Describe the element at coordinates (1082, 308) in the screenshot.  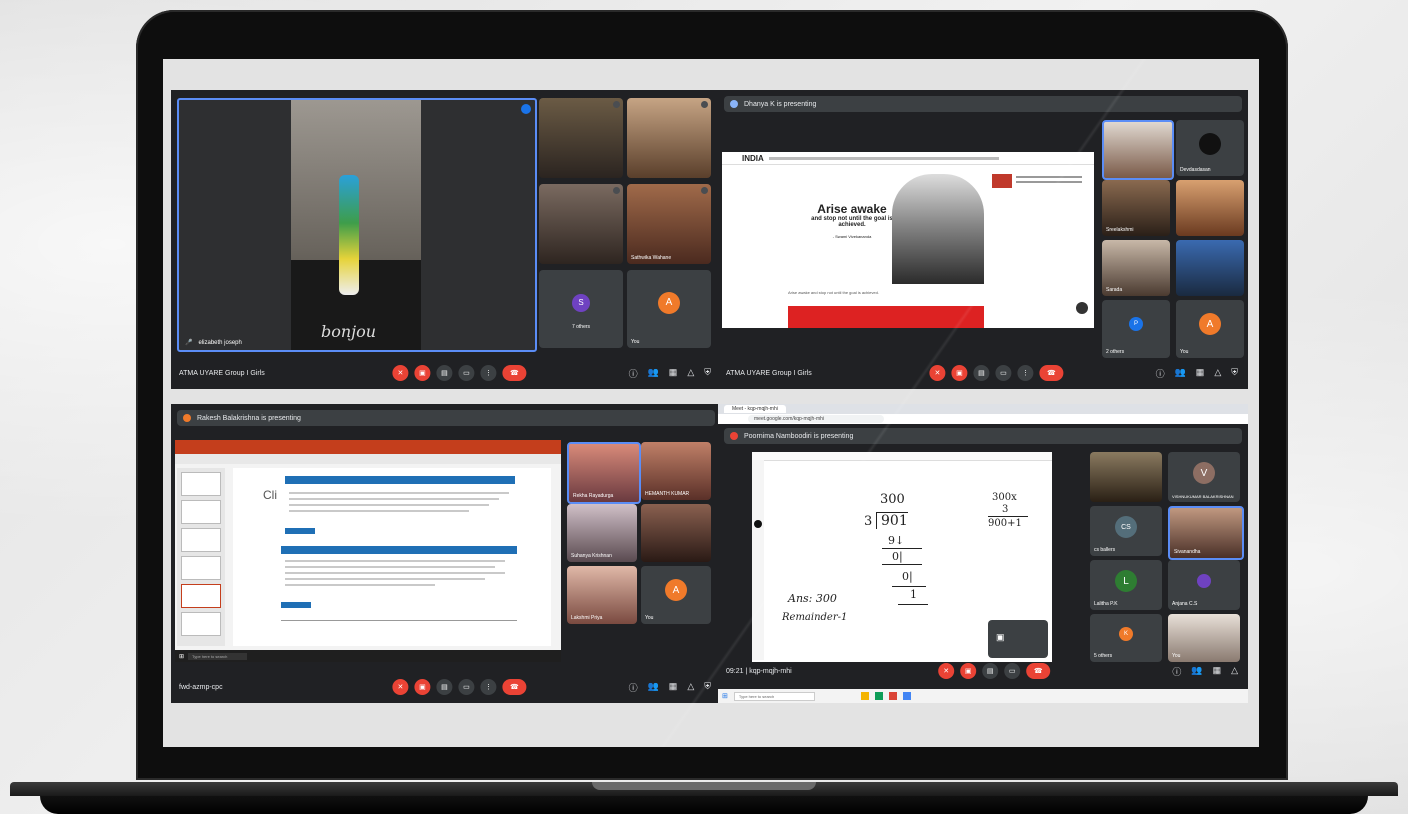
I see `scroll-button` at that location.